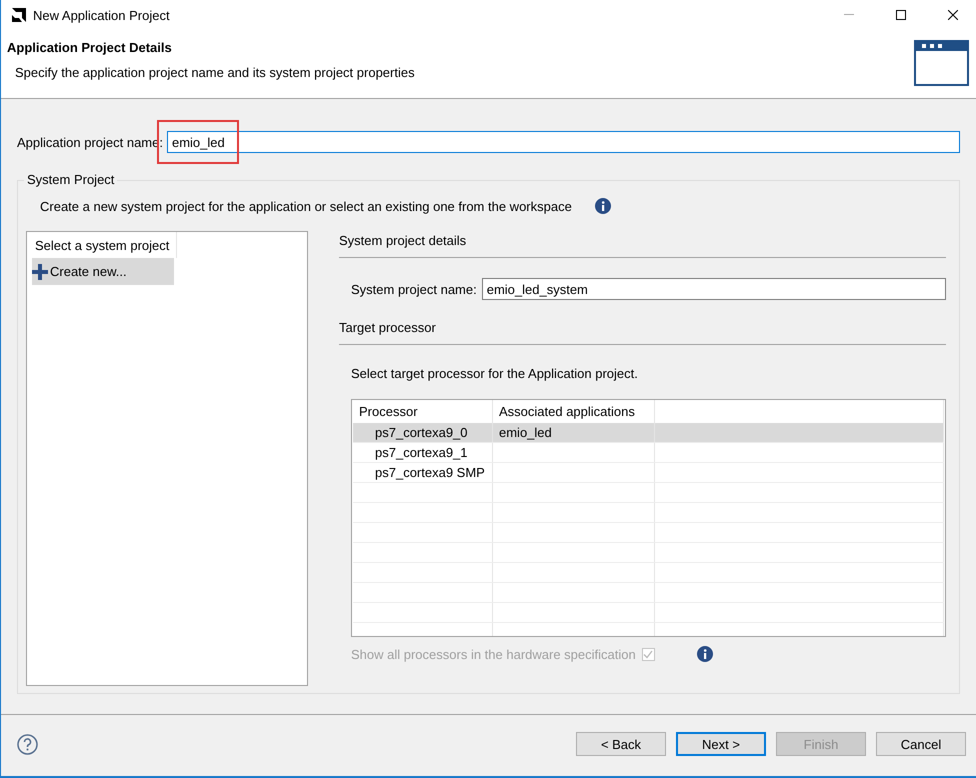 The image size is (976, 778). I want to click on window-title: New Application Project, so click(102, 15).